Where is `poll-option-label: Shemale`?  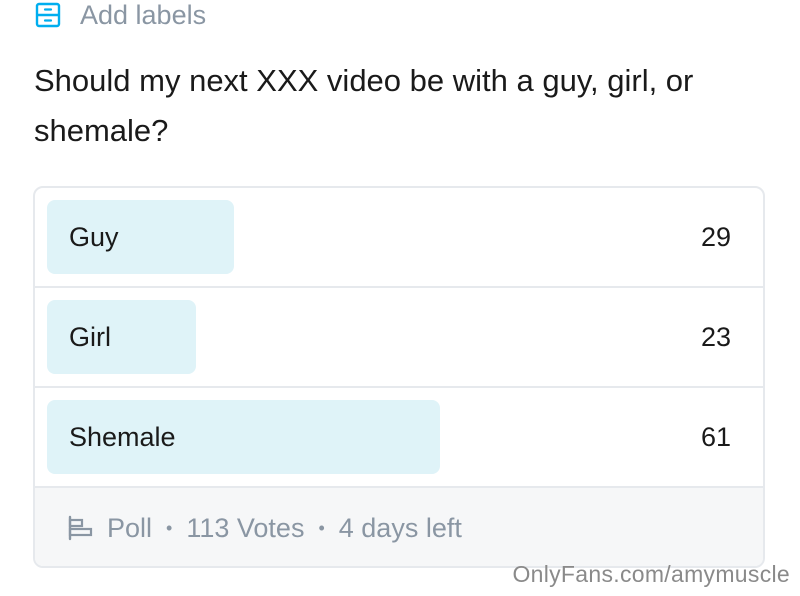
poll-option-label: Shemale is located at coordinates (122, 437).